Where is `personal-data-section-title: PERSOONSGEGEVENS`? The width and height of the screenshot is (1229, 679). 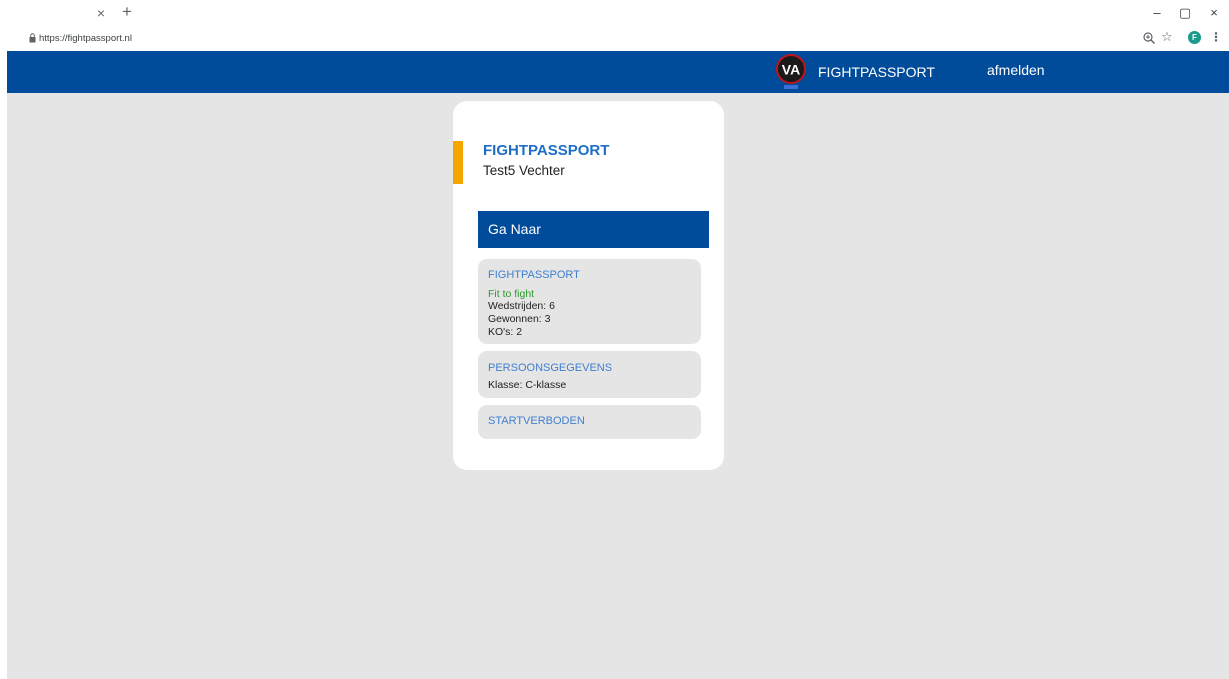
personal-data-section-title: PERSOONSGEGEVENS is located at coordinates (550, 368).